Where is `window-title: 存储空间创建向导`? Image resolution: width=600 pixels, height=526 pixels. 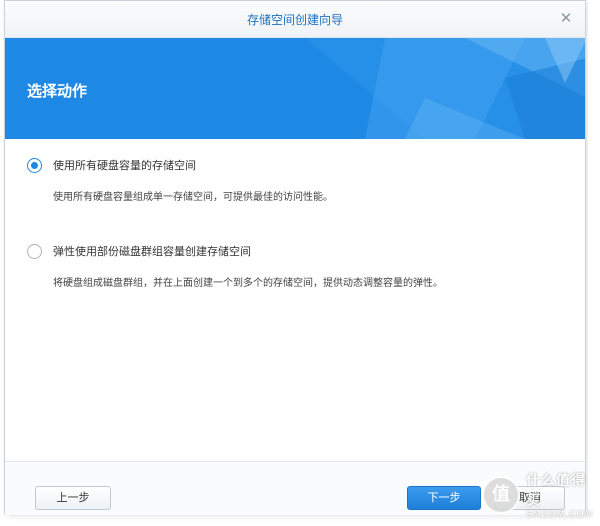 window-title: 存储空间创建向导 is located at coordinates (294, 20).